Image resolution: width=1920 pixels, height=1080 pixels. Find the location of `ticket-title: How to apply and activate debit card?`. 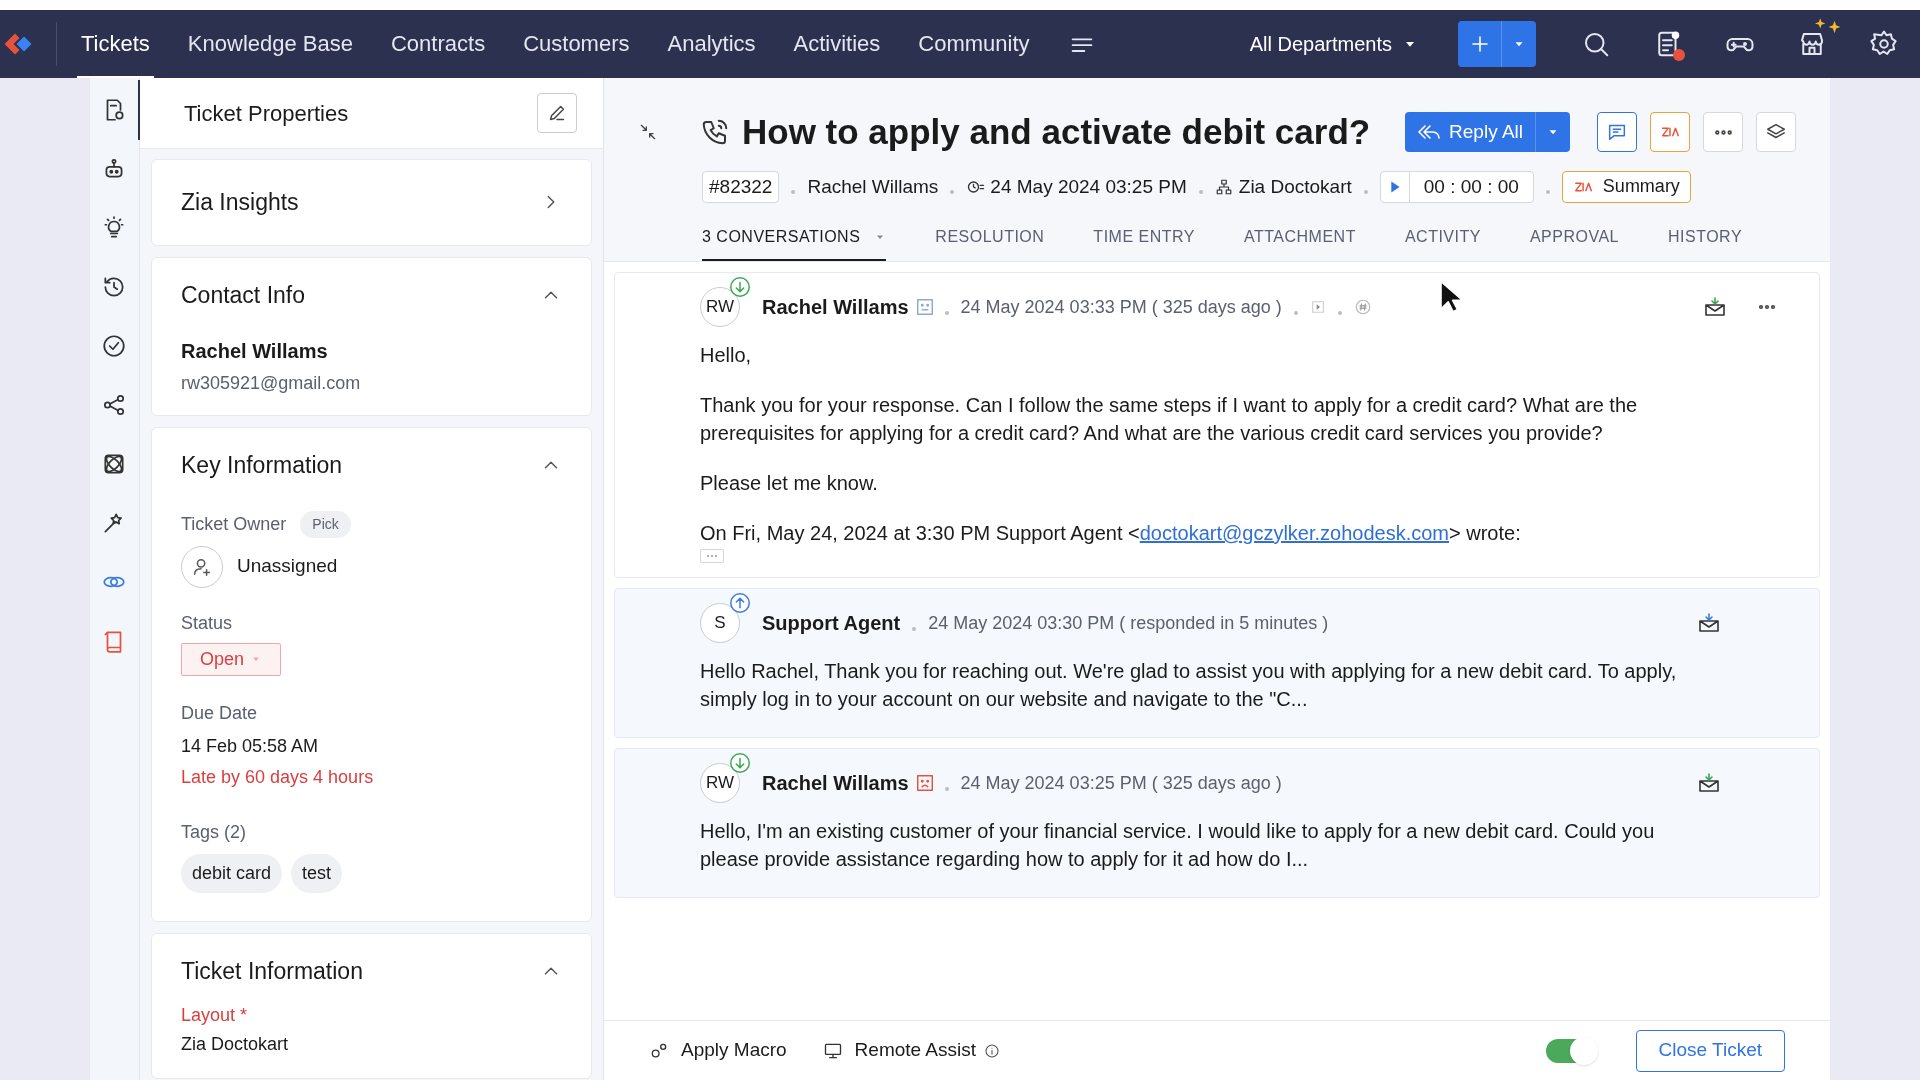

ticket-title: How to apply and activate debit card? is located at coordinates (1056, 132).